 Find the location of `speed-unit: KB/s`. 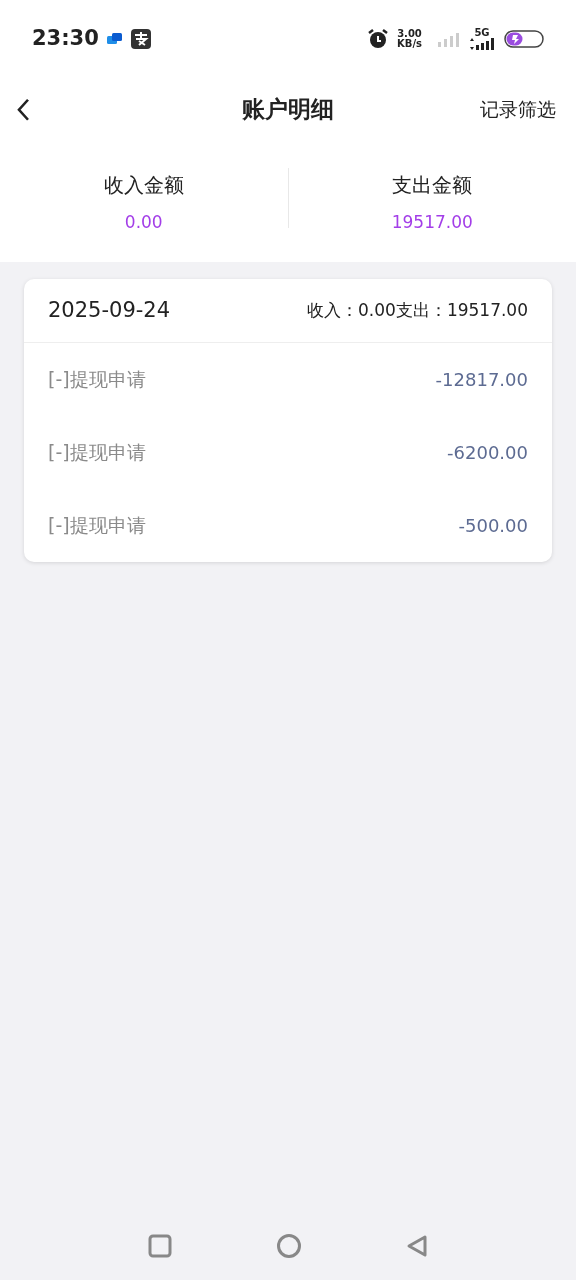

speed-unit: KB/s is located at coordinates (409, 44).